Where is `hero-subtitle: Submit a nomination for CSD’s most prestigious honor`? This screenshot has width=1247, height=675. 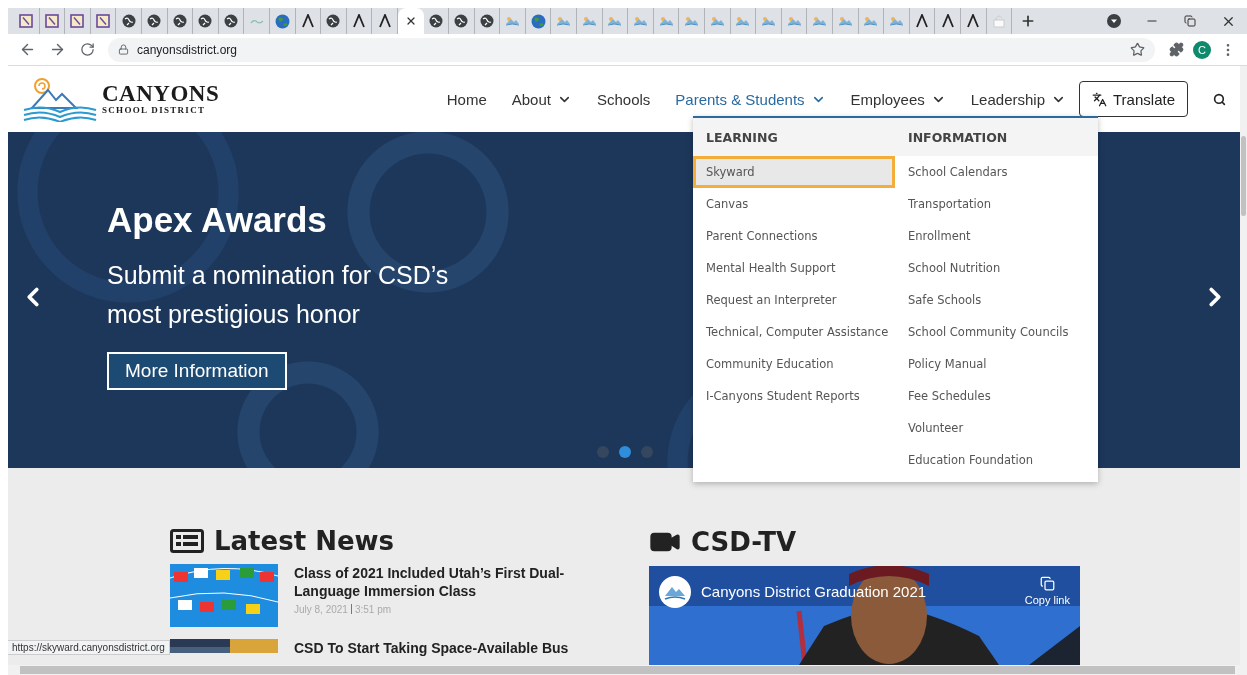 hero-subtitle: Submit a nomination for CSD’s most prestigious honor is located at coordinates (278, 295).